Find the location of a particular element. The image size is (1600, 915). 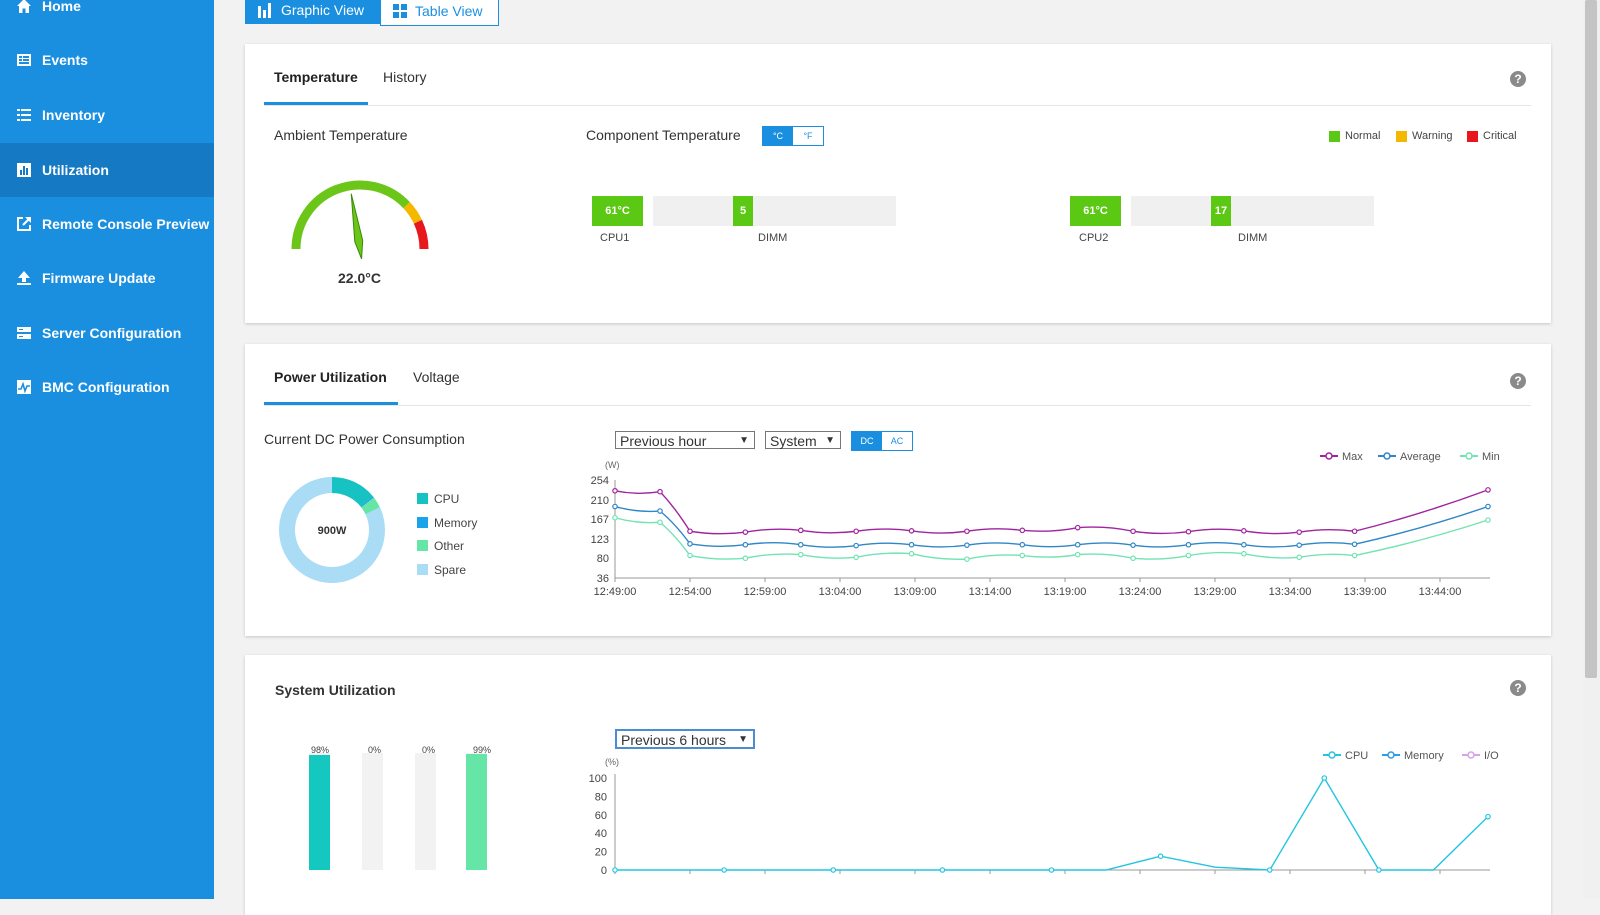

series-line-cpu is located at coordinates (1052, 823).